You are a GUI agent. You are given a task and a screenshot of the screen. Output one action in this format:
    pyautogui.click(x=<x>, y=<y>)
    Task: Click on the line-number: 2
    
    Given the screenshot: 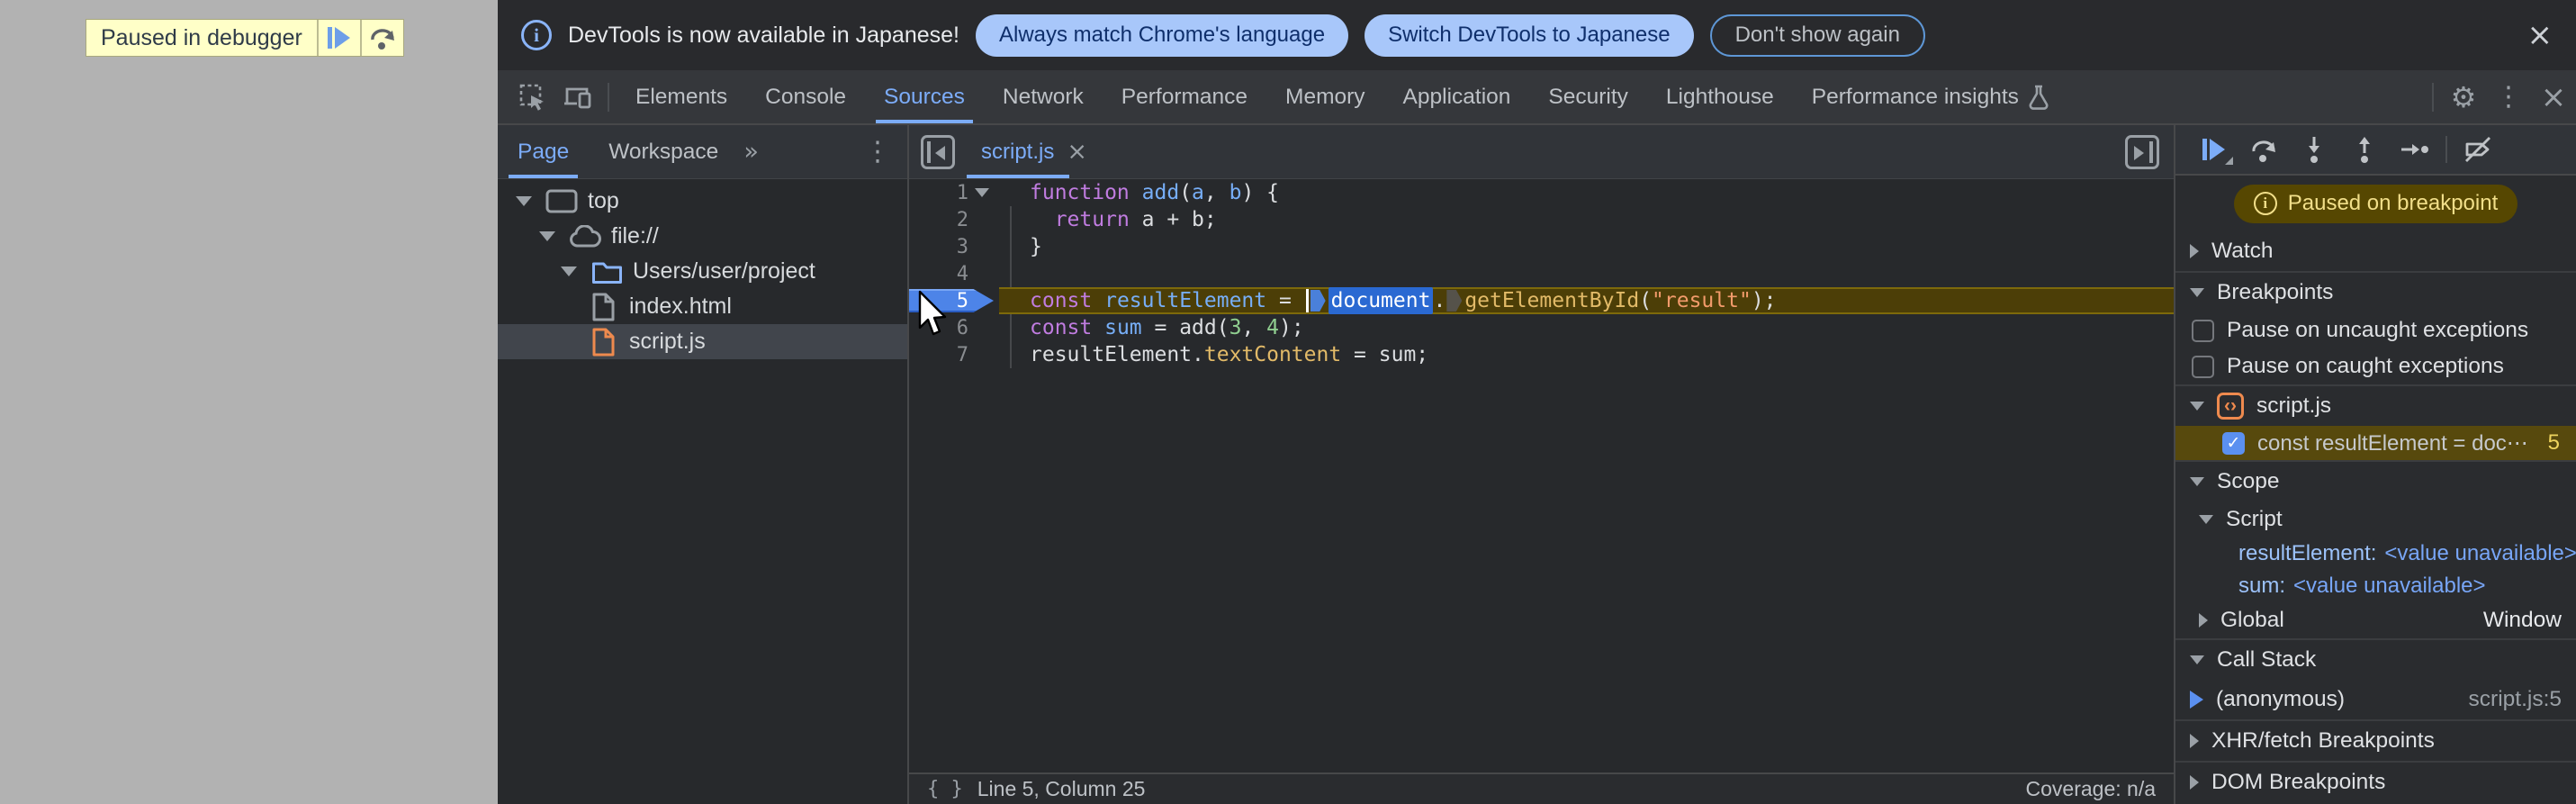 What is the action you would take?
    pyautogui.click(x=938, y=220)
    